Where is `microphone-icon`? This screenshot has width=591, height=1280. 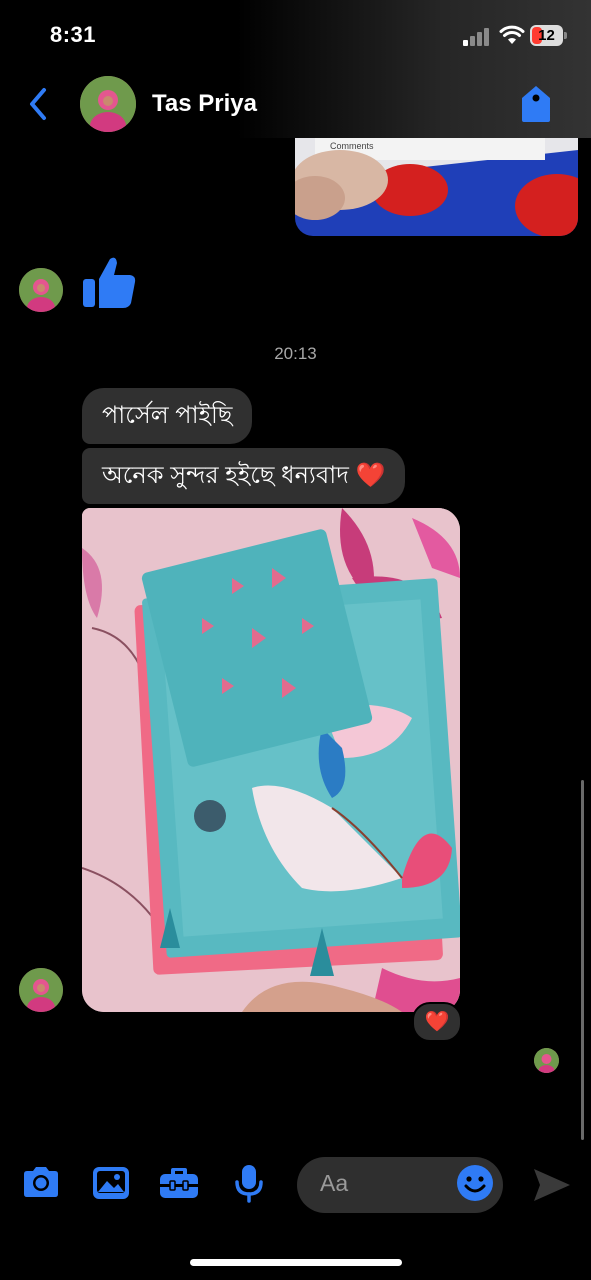
microphone-icon is located at coordinates (249, 1183).